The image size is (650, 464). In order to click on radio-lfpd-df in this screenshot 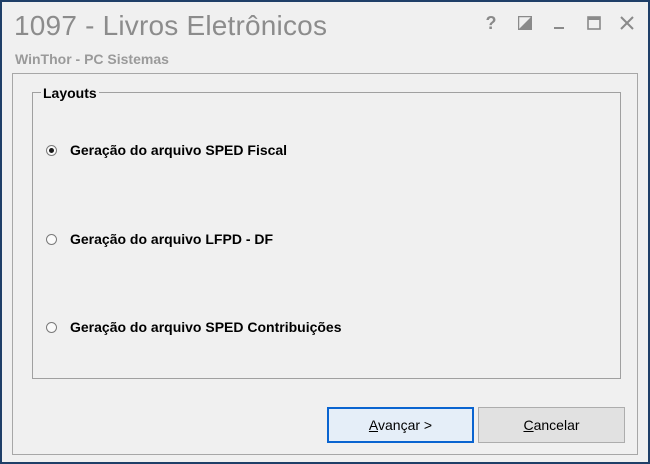, I will do `click(51, 239)`.